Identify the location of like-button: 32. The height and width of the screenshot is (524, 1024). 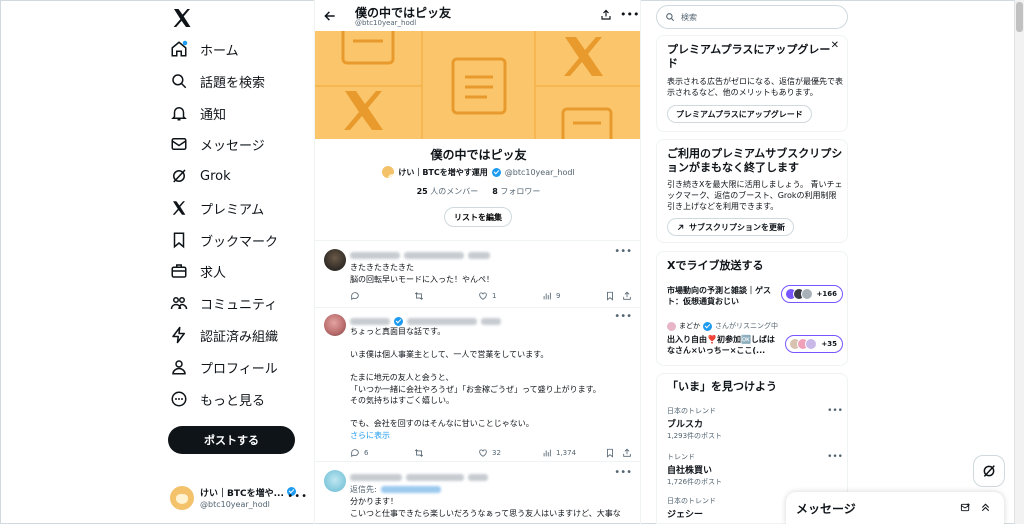
(489, 453).